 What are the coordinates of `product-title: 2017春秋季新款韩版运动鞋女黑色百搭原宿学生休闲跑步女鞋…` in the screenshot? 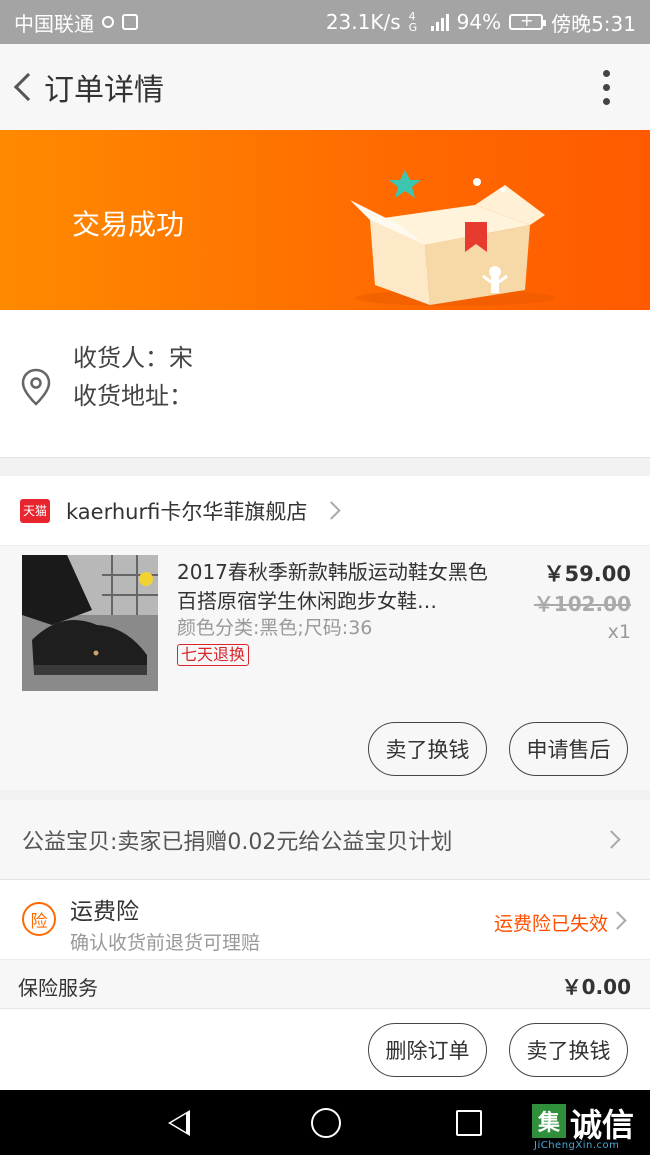 It's located at (334, 587).